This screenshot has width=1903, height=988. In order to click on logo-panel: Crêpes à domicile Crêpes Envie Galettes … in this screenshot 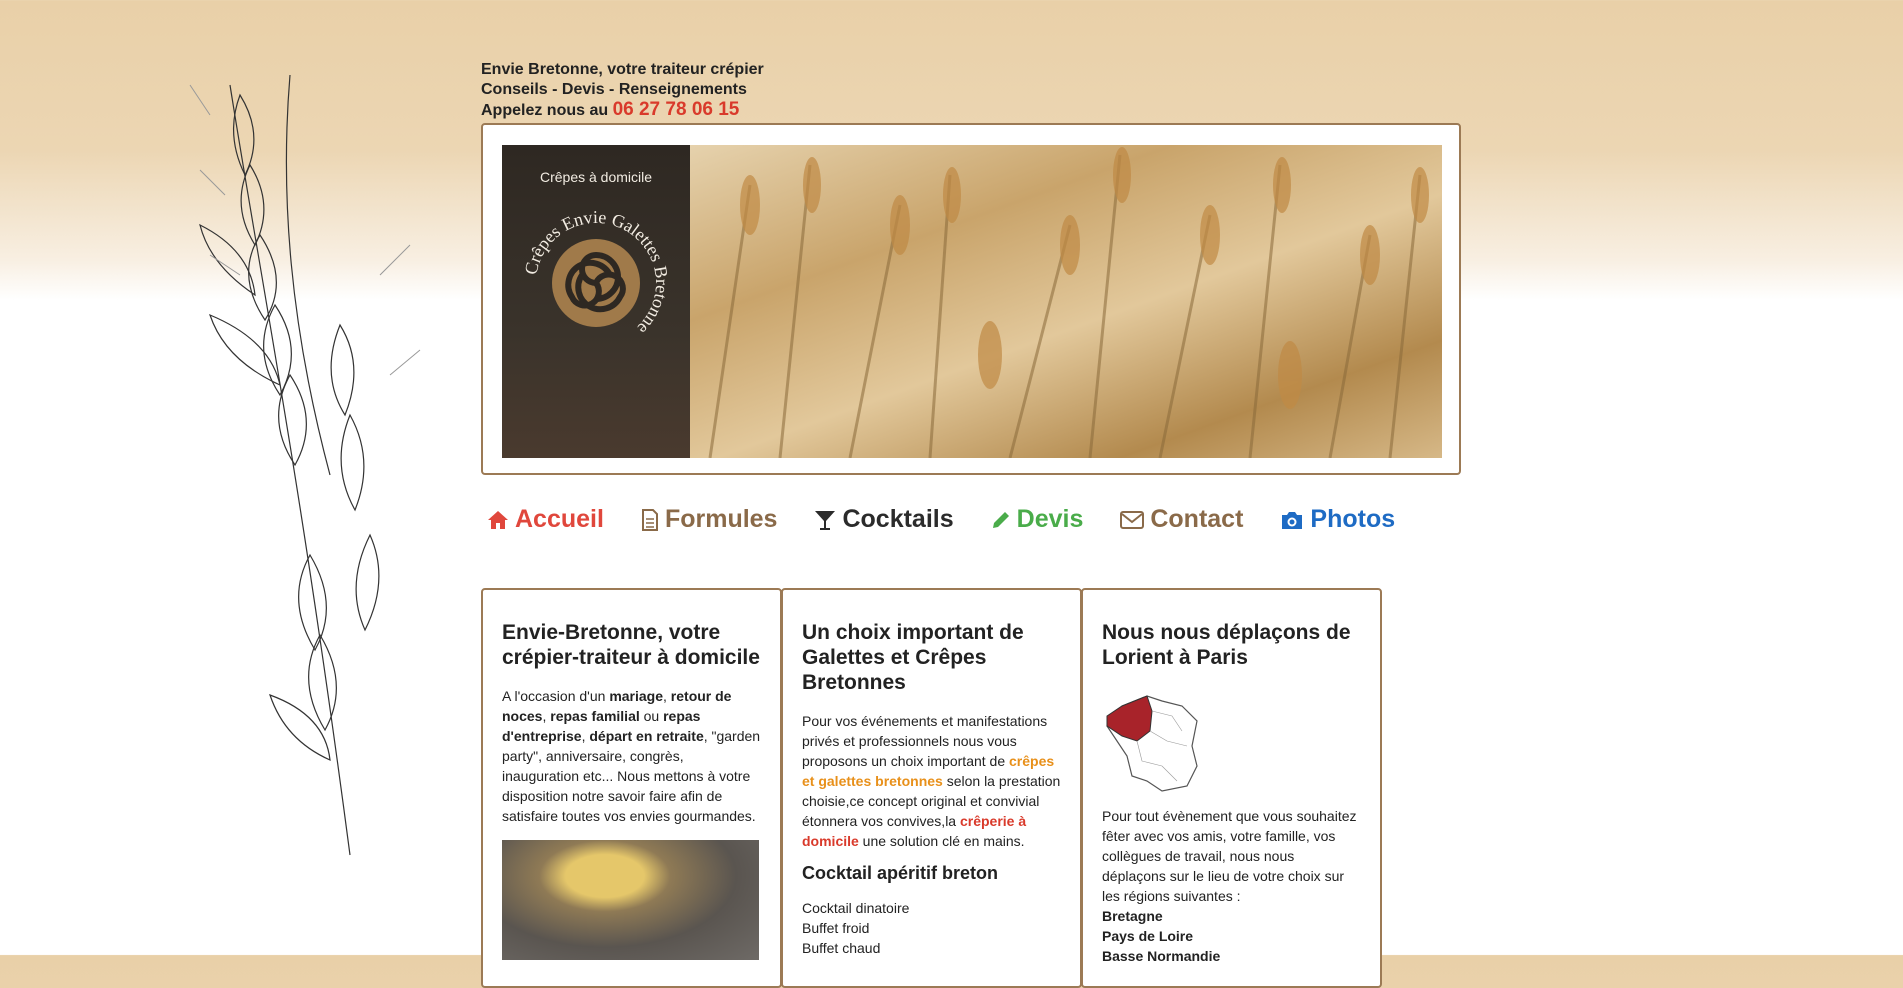, I will do `click(596, 301)`.